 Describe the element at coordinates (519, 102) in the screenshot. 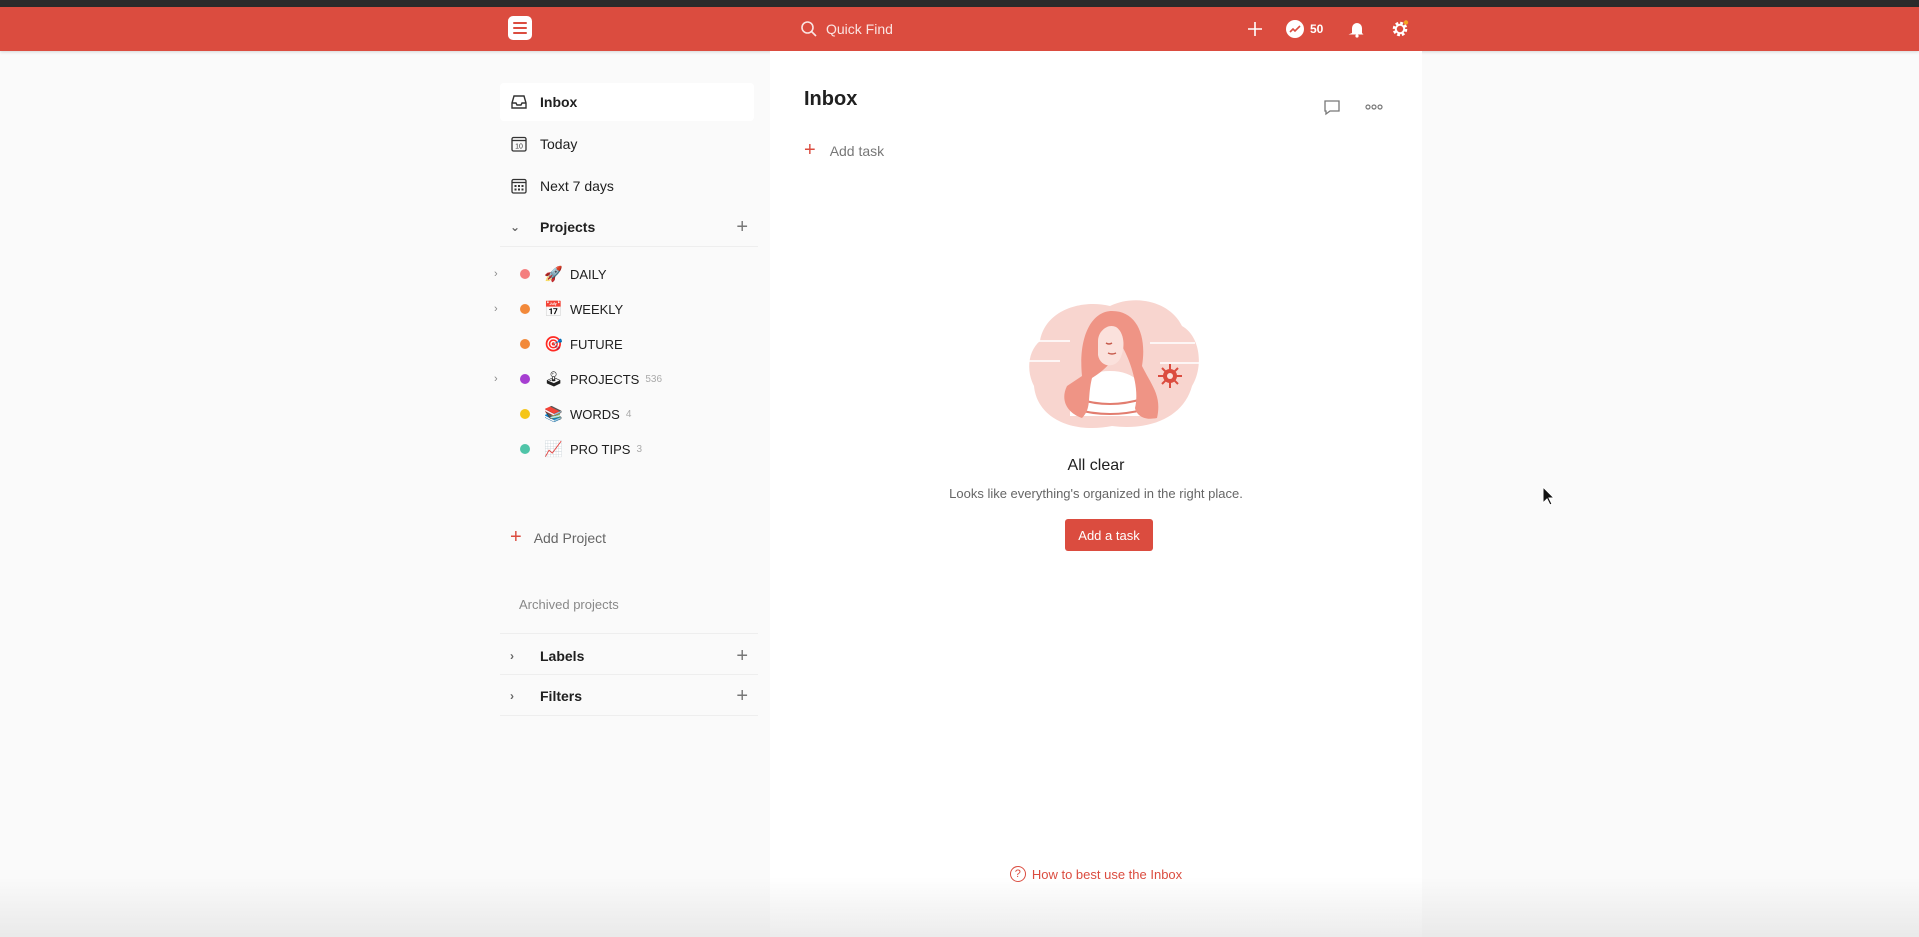

I see `inbox-icon` at that location.